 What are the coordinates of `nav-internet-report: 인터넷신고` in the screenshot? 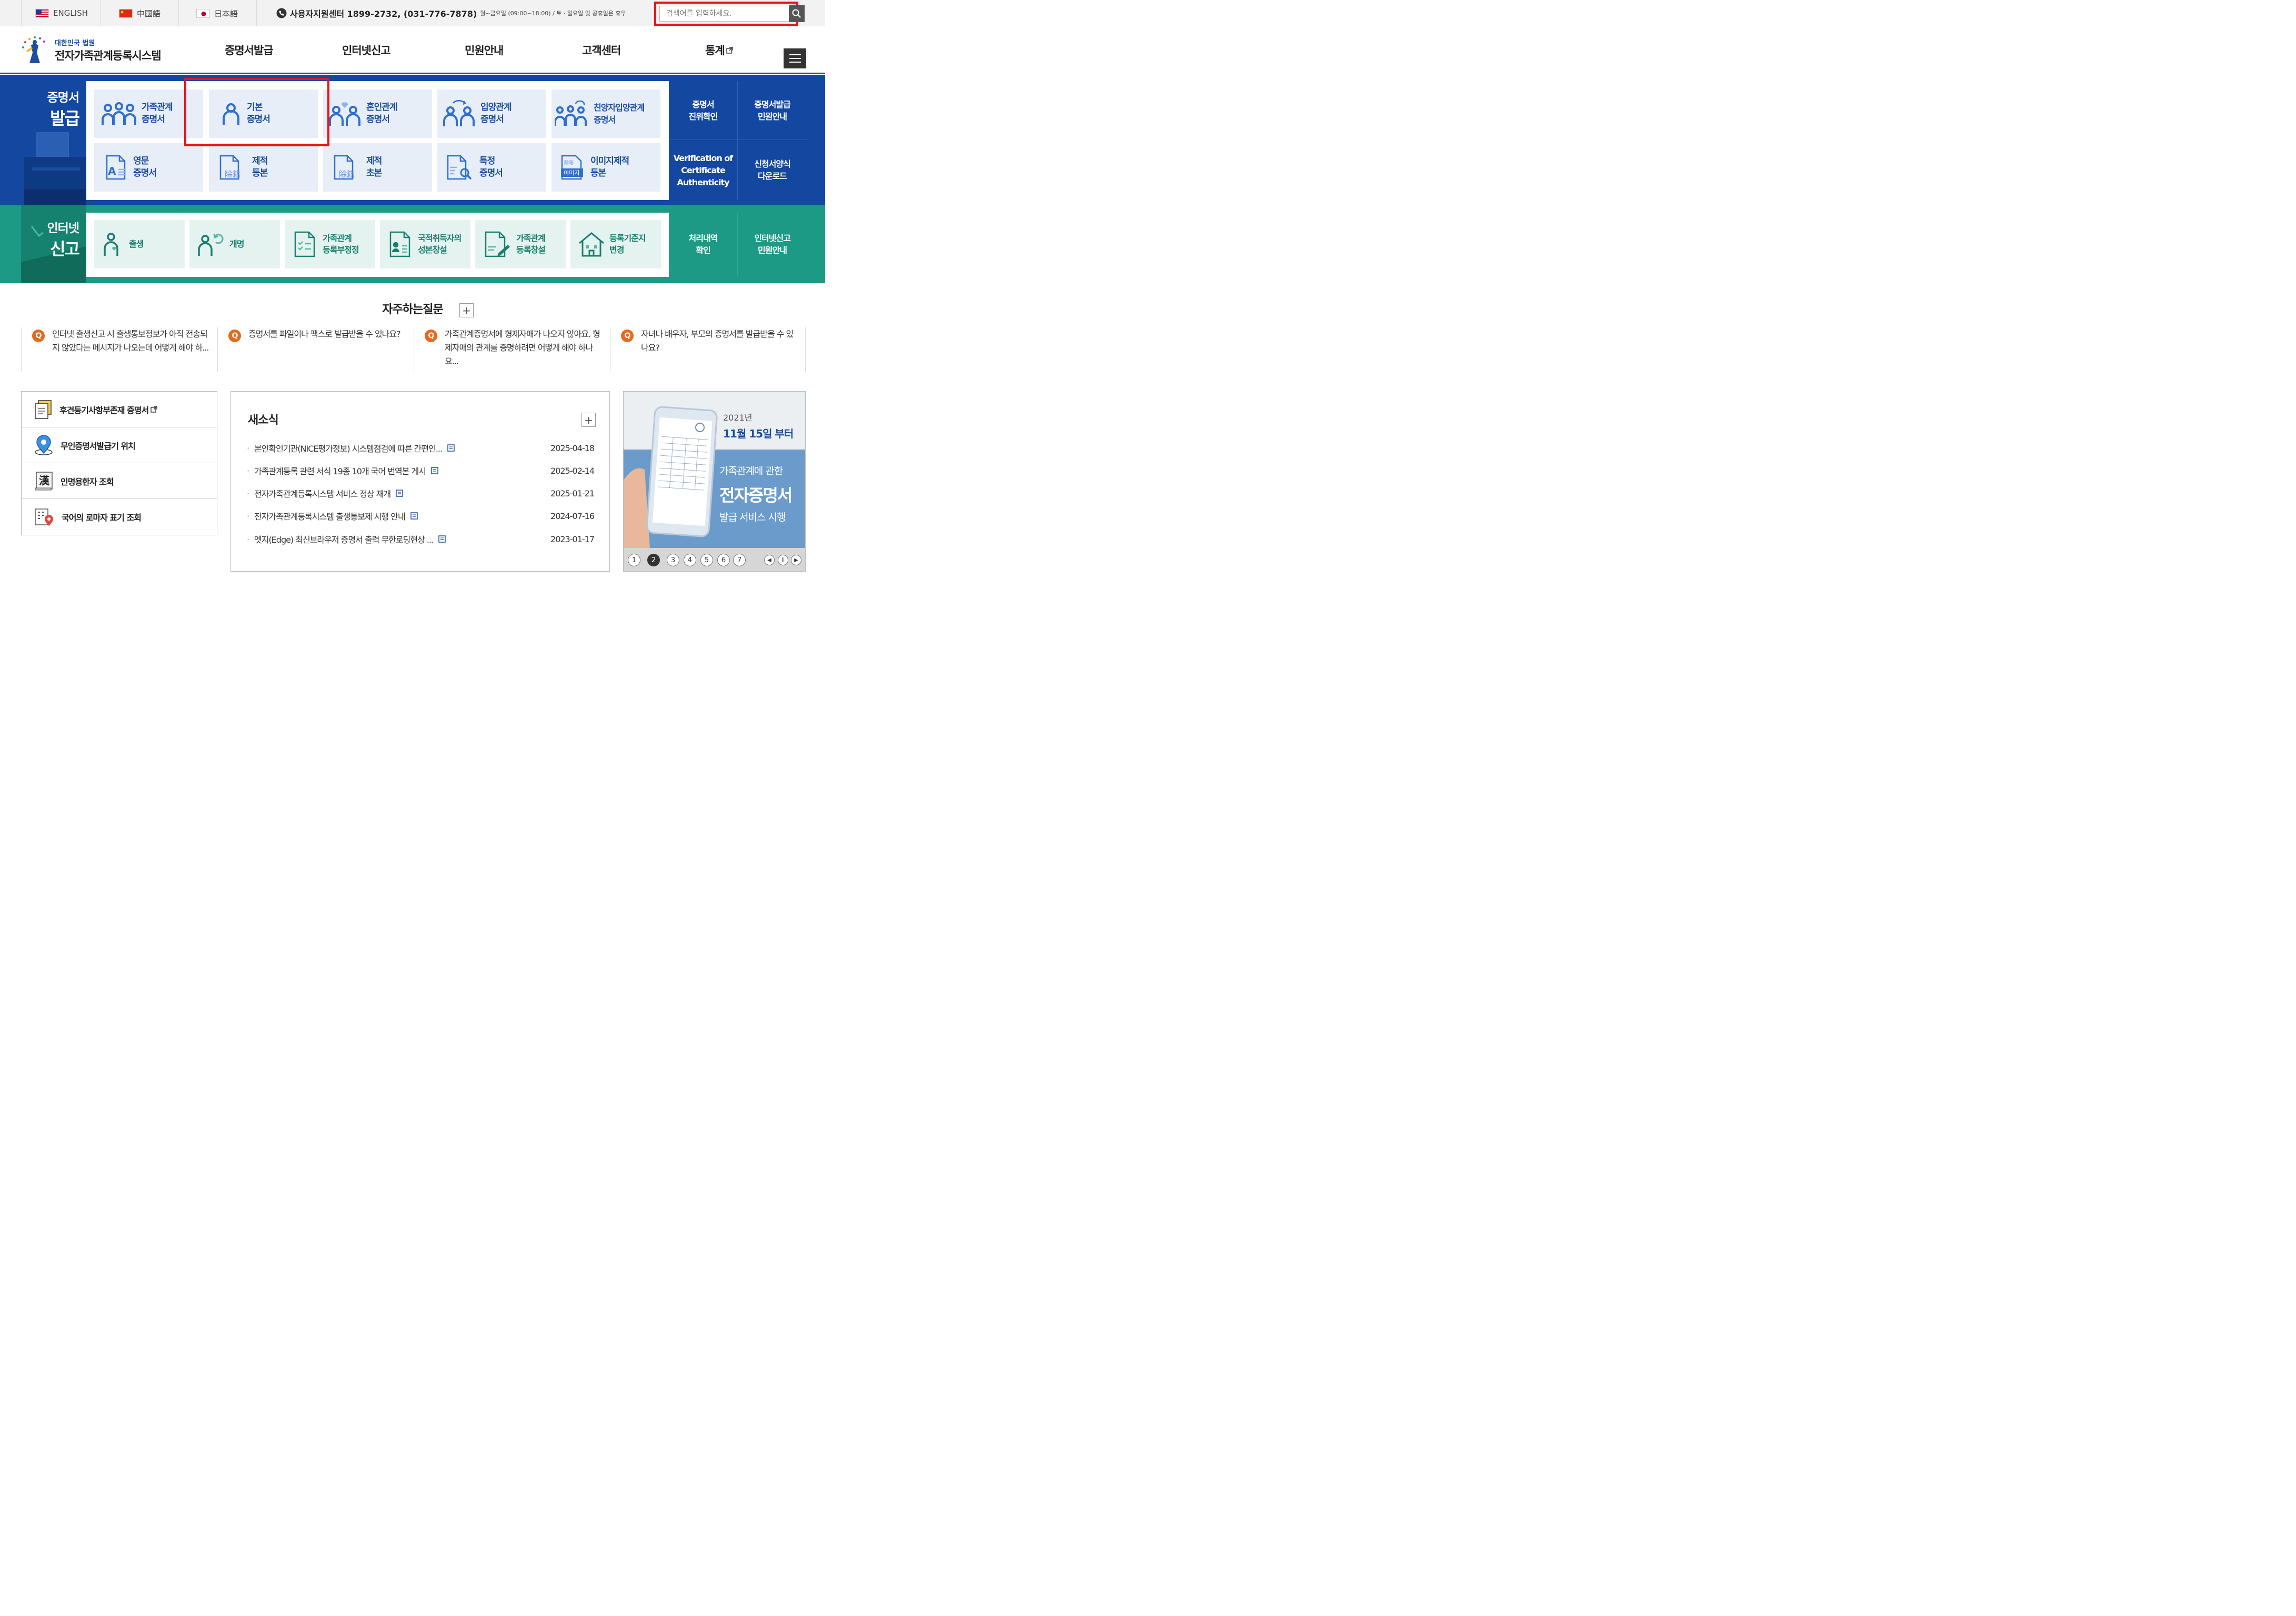 It's located at (366, 50).